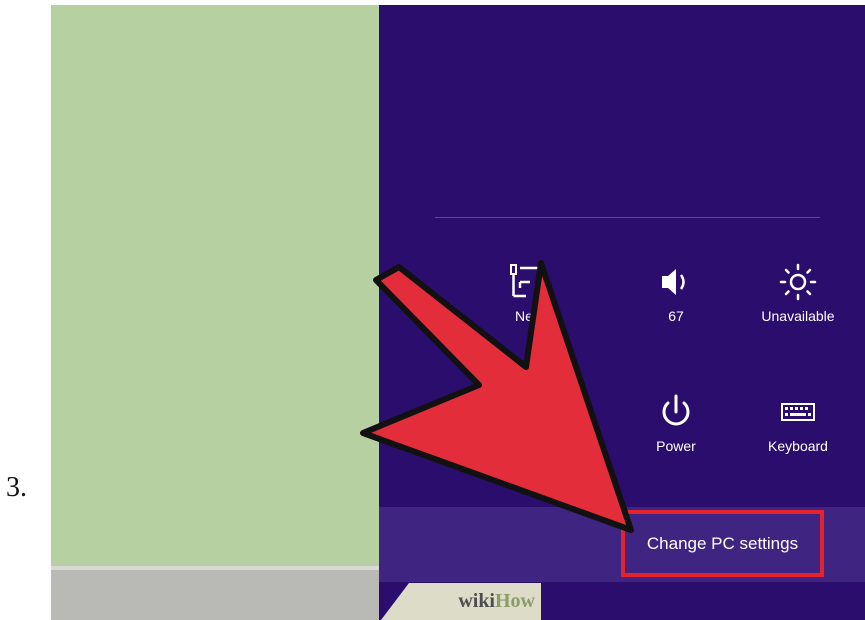 Image resolution: width=865 pixels, height=620 pixels. What do you see at coordinates (524, 281) in the screenshot?
I see `network-icon` at bounding box center [524, 281].